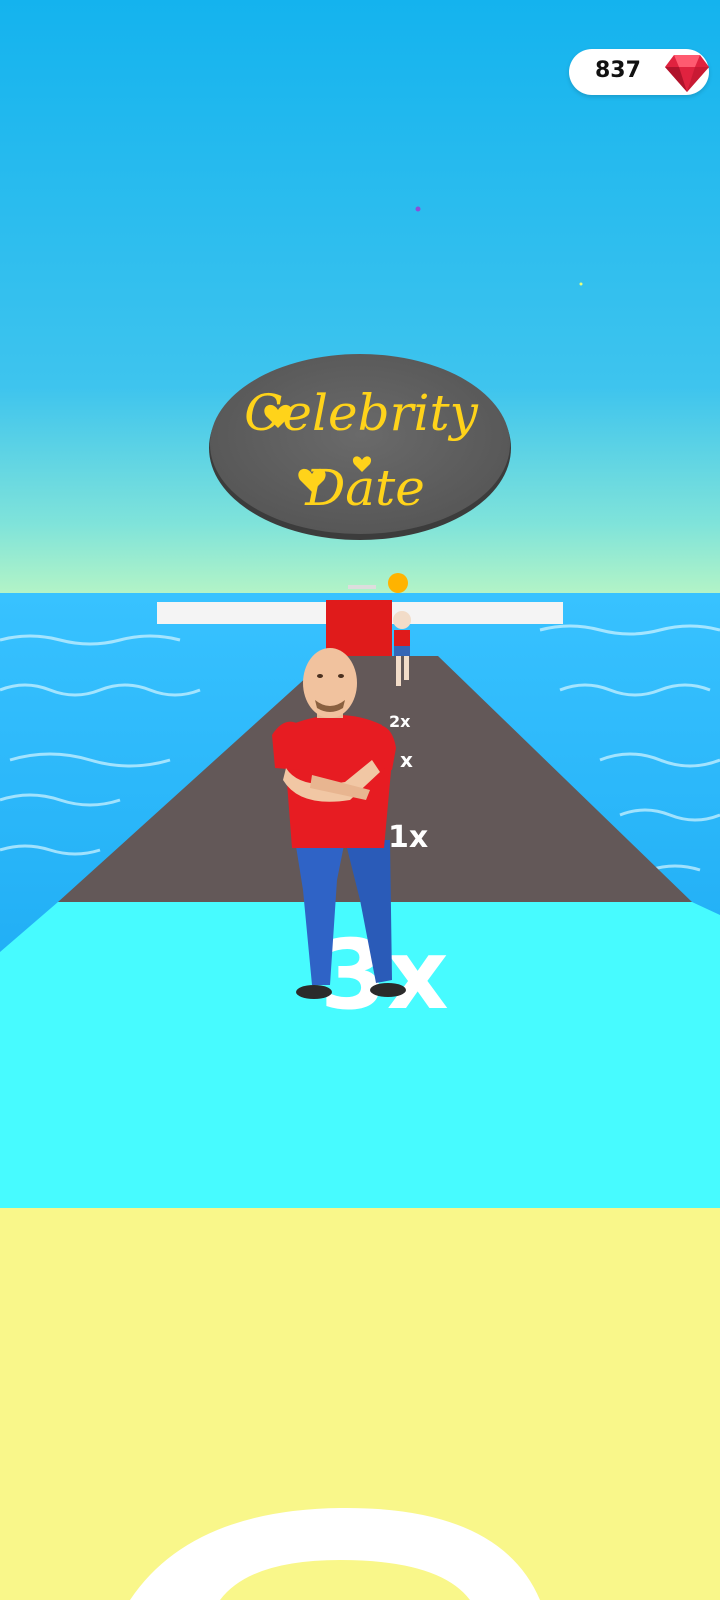 The height and width of the screenshot is (1600, 720). Describe the element at coordinates (406, 760) in the screenshot. I see `road-multiplier-mid: x` at that location.